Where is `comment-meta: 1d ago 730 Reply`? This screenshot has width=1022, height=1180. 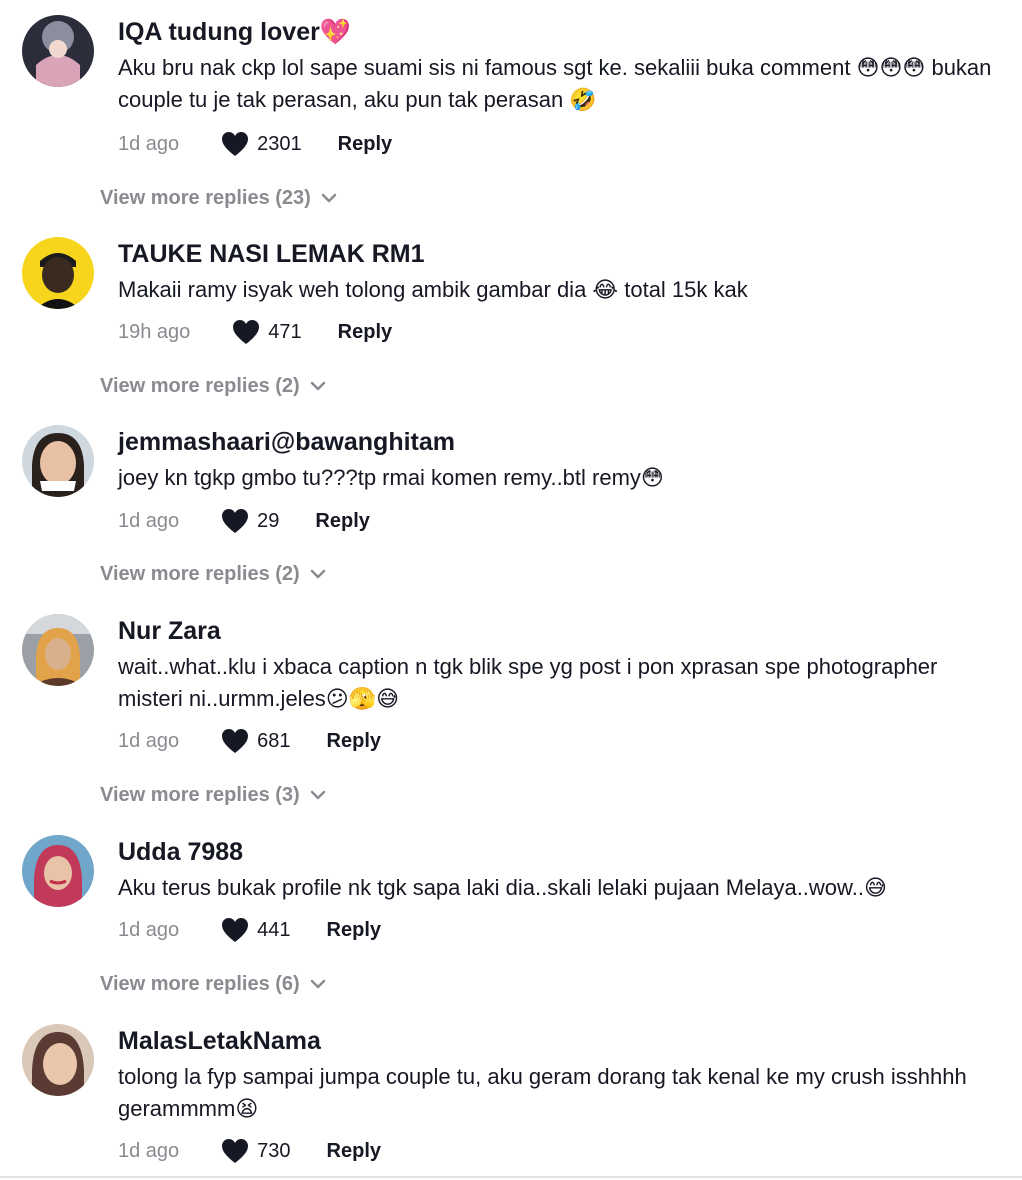 comment-meta: 1d ago 730 Reply is located at coordinates (249, 1151).